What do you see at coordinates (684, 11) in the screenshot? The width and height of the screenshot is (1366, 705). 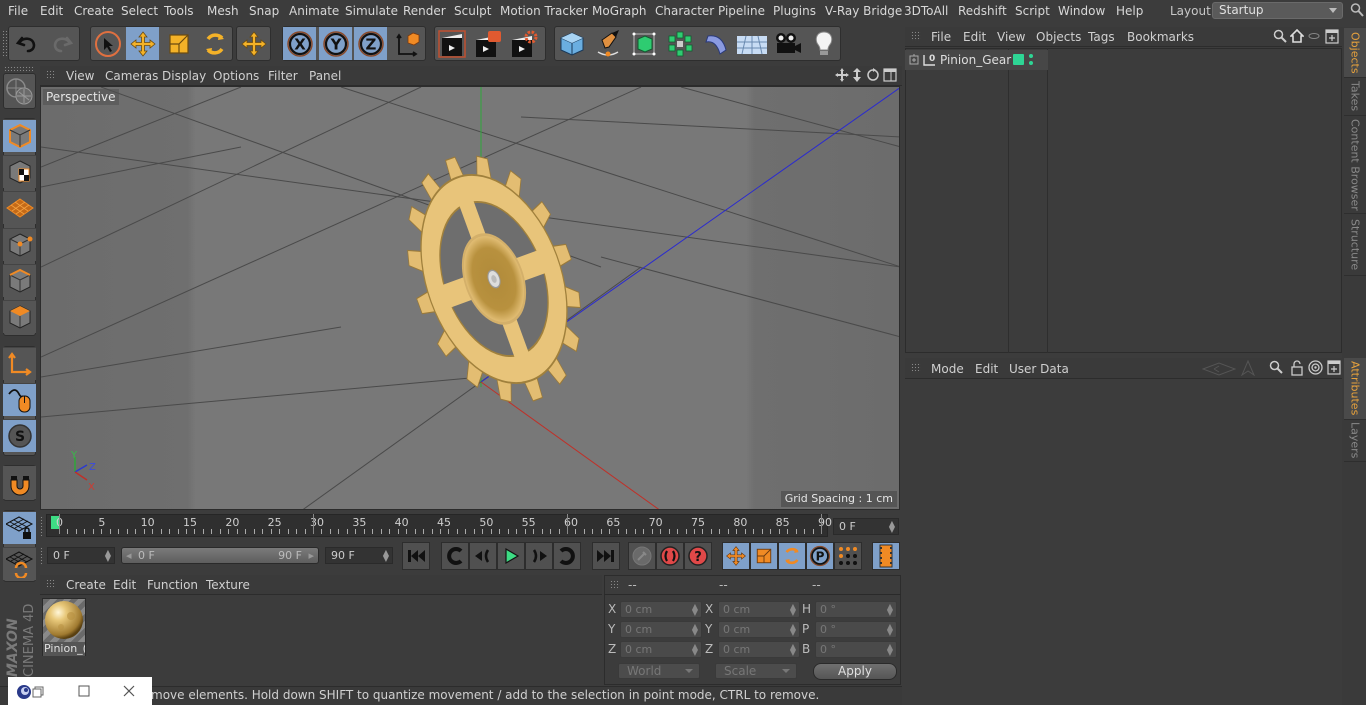 I see `menu-character: Character` at bounding box center [684, 11].